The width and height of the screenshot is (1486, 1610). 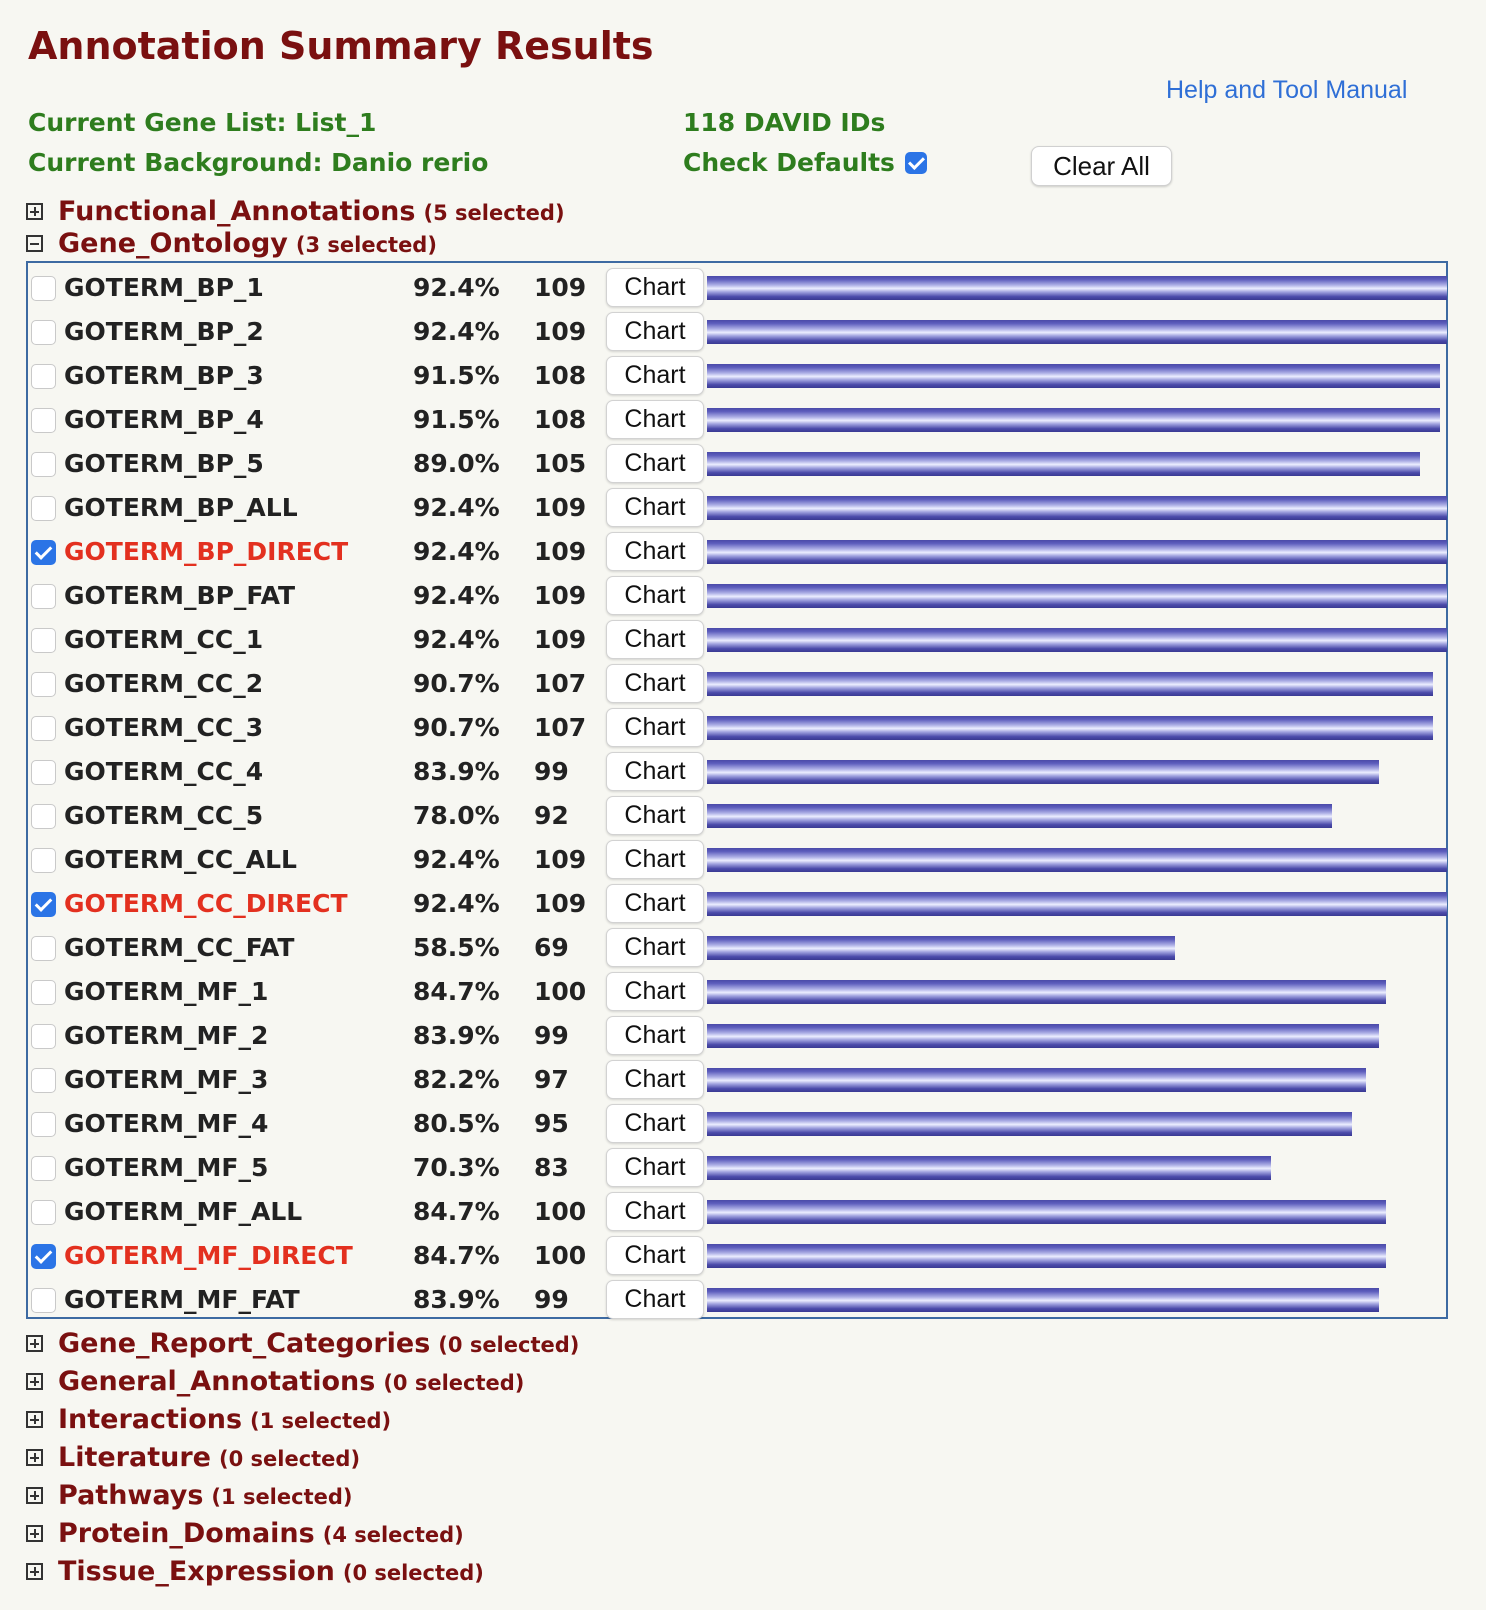 What do you see at coordinates (1101, 166) in the screenshot?
I see `clear-all-button: Clear All` at bounding box center [1101, 166].